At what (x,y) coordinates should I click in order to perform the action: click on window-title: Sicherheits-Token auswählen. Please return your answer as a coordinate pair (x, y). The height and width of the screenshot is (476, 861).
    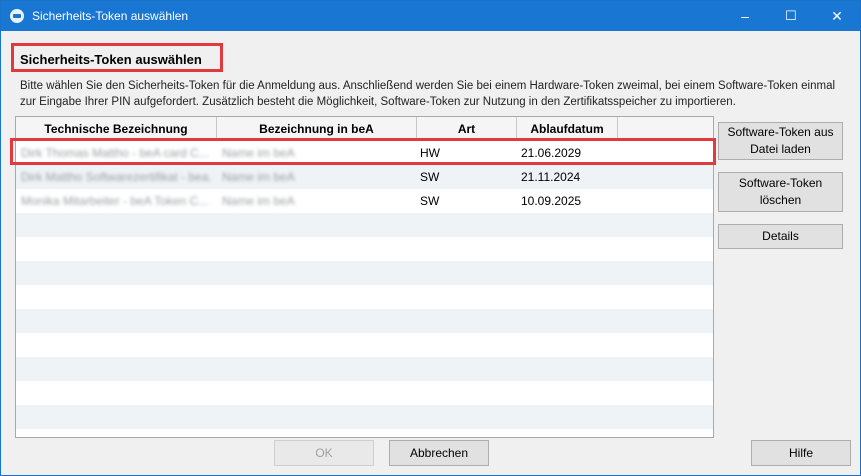
    Looking at the image, I should click on (110, 16).